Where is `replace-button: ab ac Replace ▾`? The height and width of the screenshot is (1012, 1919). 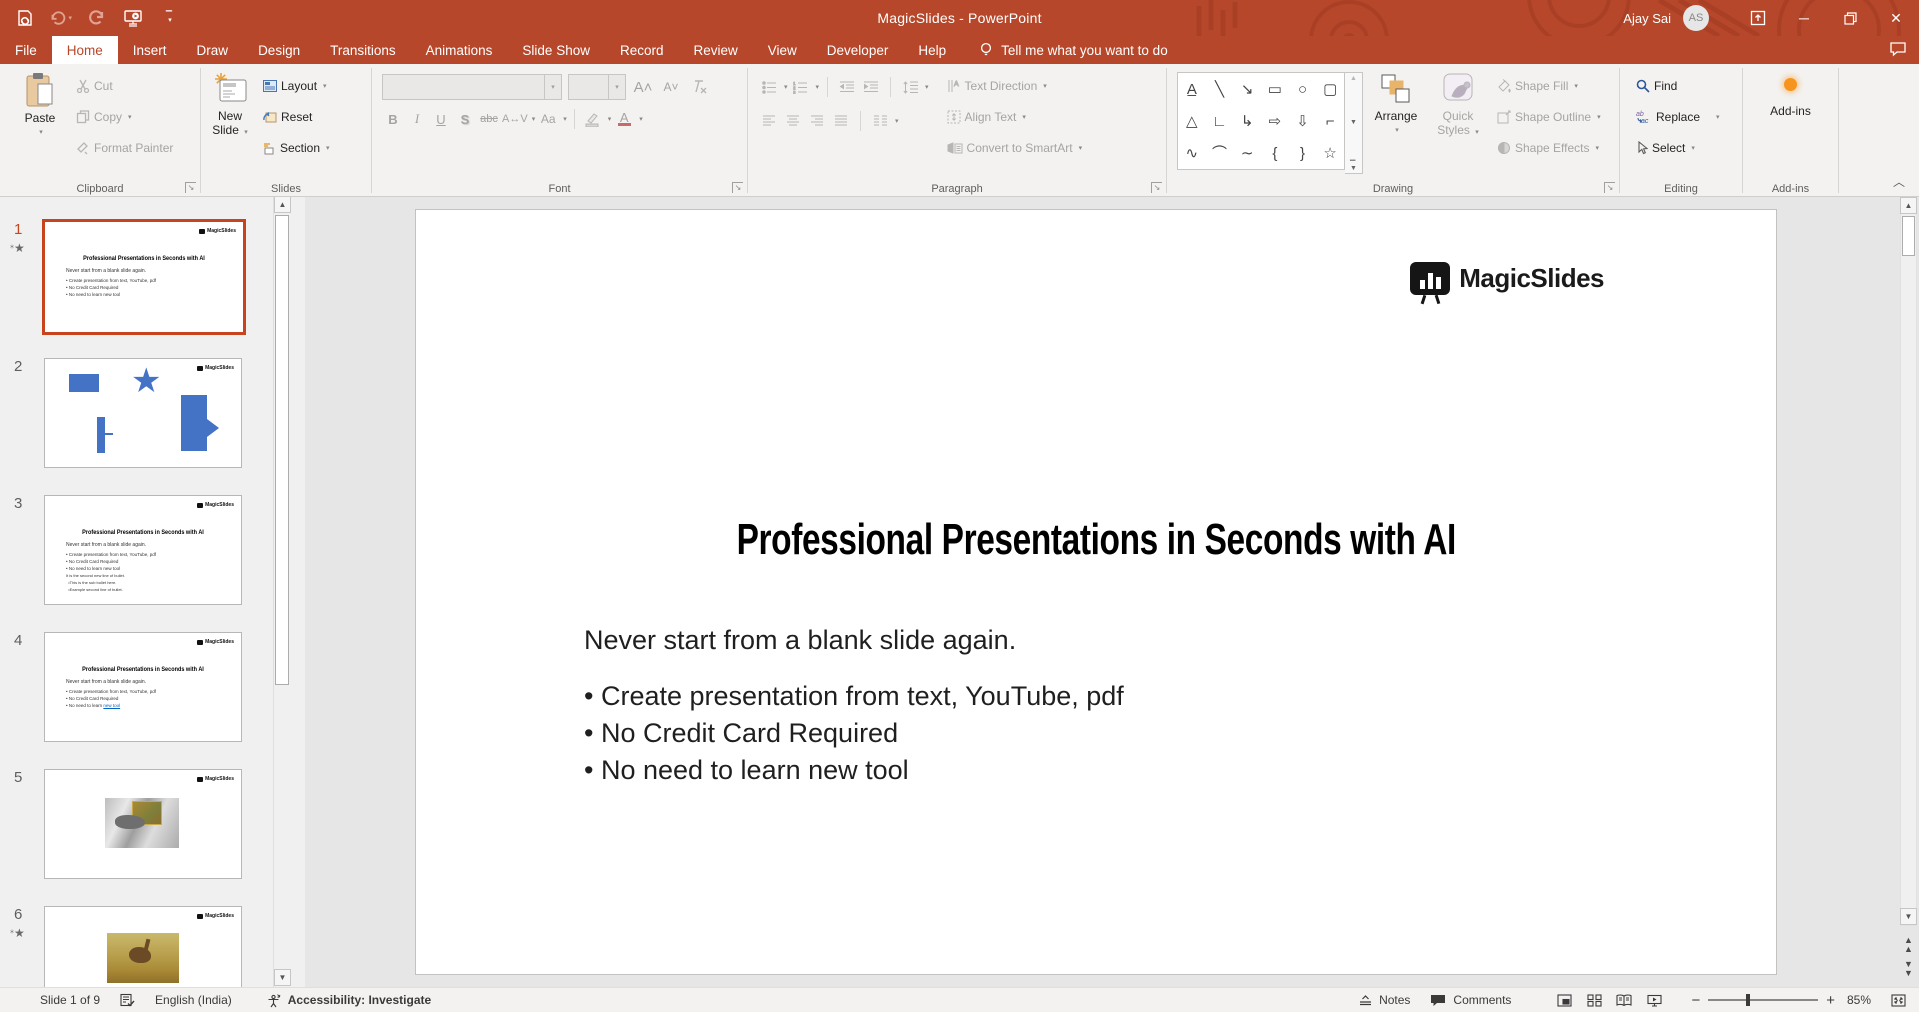 replace-button: ab ac Replace ▾ is located at coordinates (1687, 117).